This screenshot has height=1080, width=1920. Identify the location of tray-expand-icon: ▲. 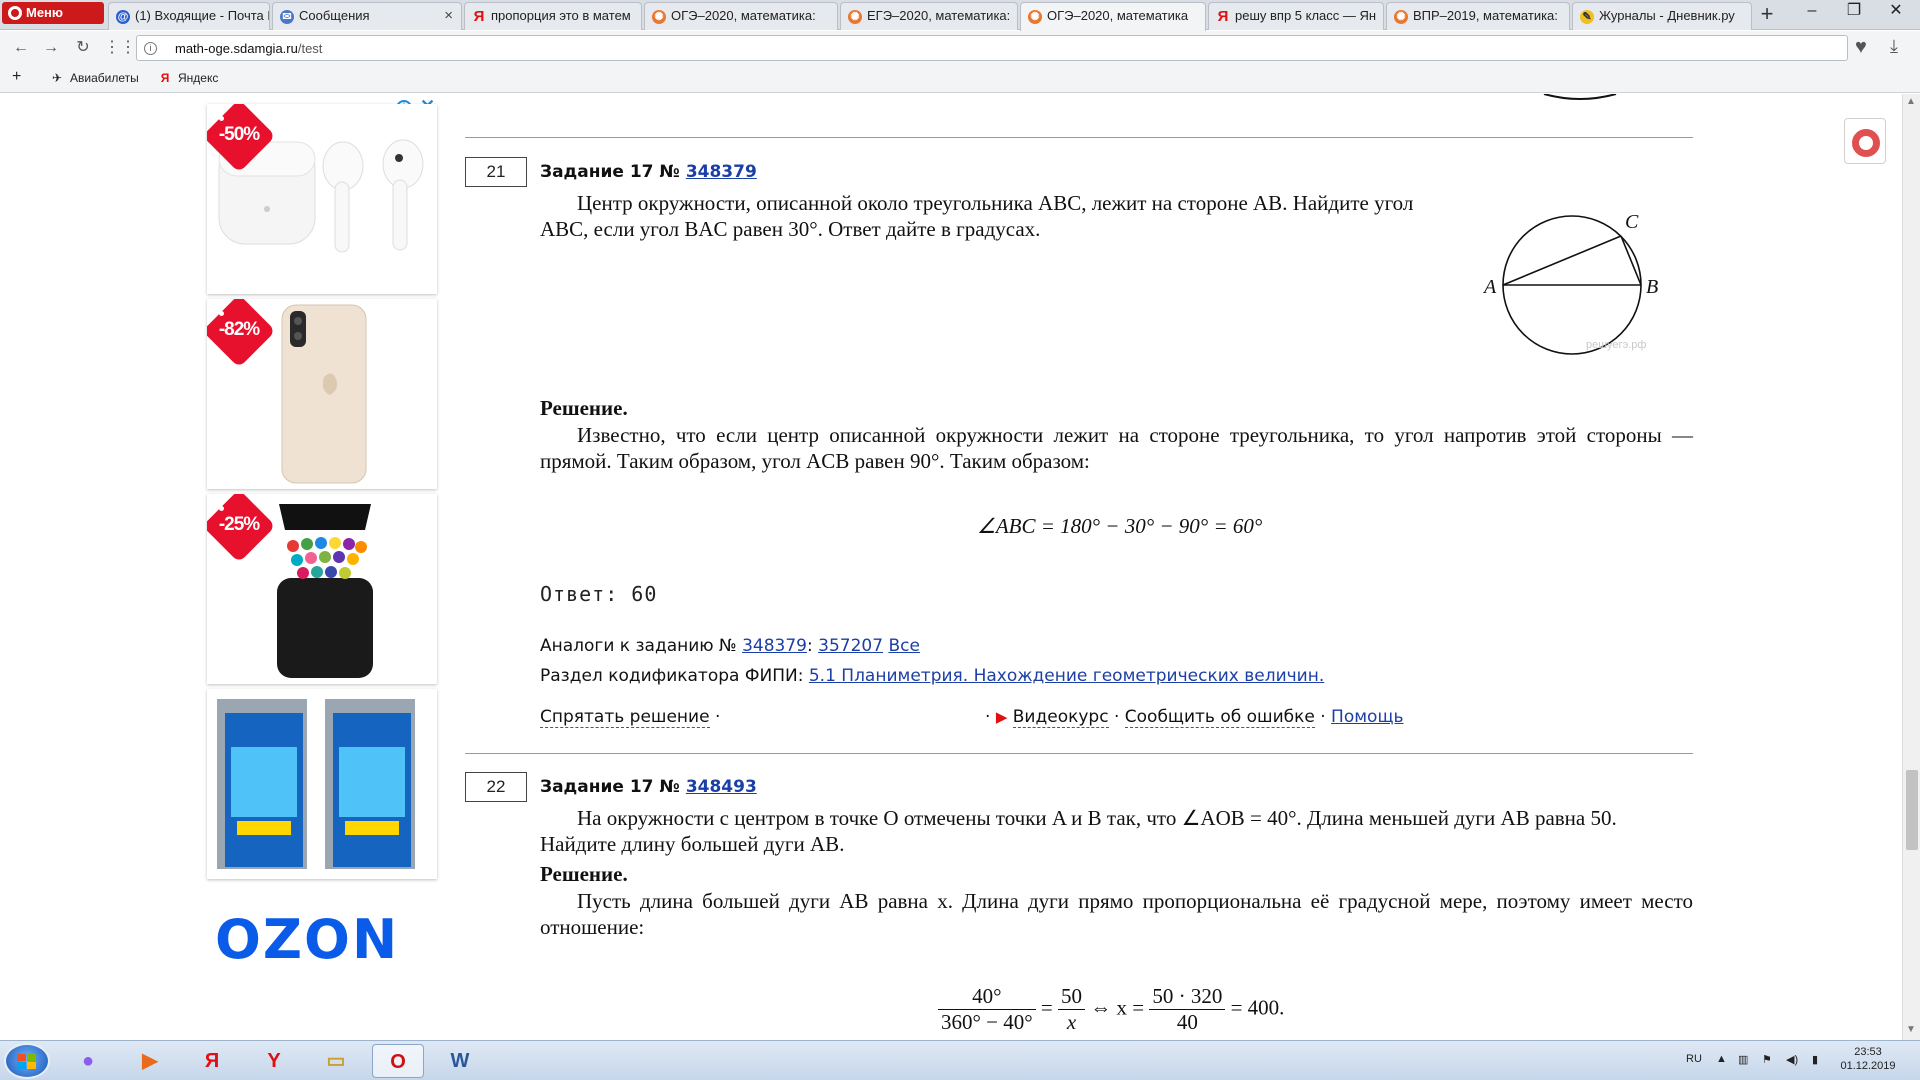
(1721, 1059).